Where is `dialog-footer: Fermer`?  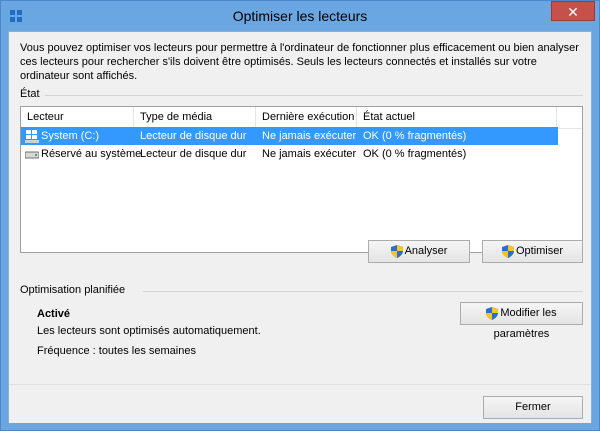
dialog-footer: Fermer is located at coordinates (300, 403).